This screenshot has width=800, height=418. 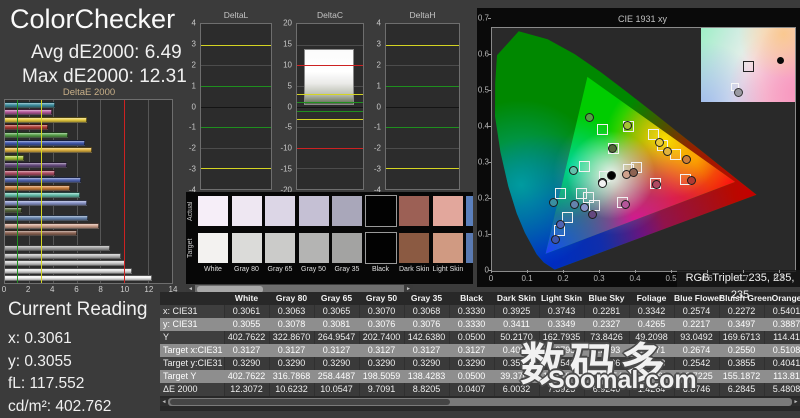 I want to click on circle-marker, so click(x=738, y=92).